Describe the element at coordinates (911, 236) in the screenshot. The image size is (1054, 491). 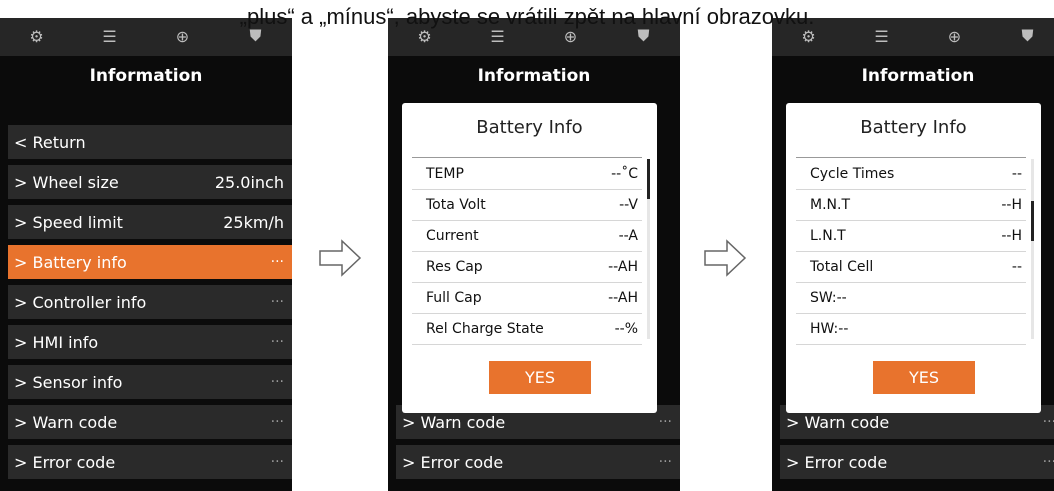
I see `info-row: L.N.T --H` at that location.